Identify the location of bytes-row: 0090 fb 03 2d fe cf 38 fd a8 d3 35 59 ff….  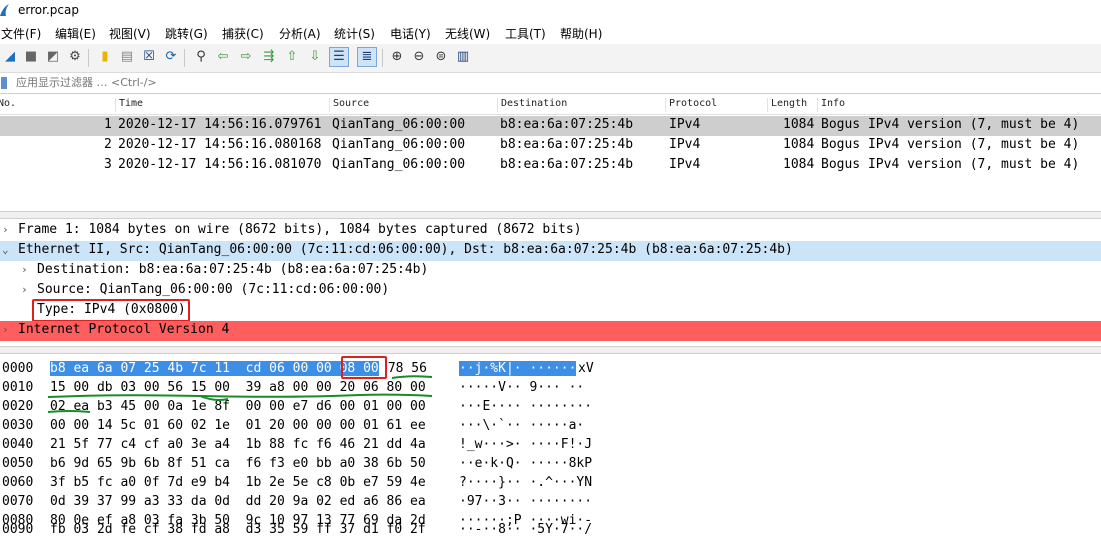
(550, 531).